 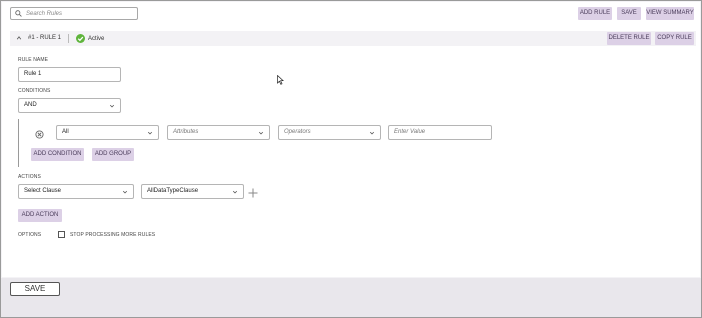 What do you see at coordinates (186, 132) in the screenshot?
I see `attributes-placeholder: Attributes` at bounding box center [186, 132].